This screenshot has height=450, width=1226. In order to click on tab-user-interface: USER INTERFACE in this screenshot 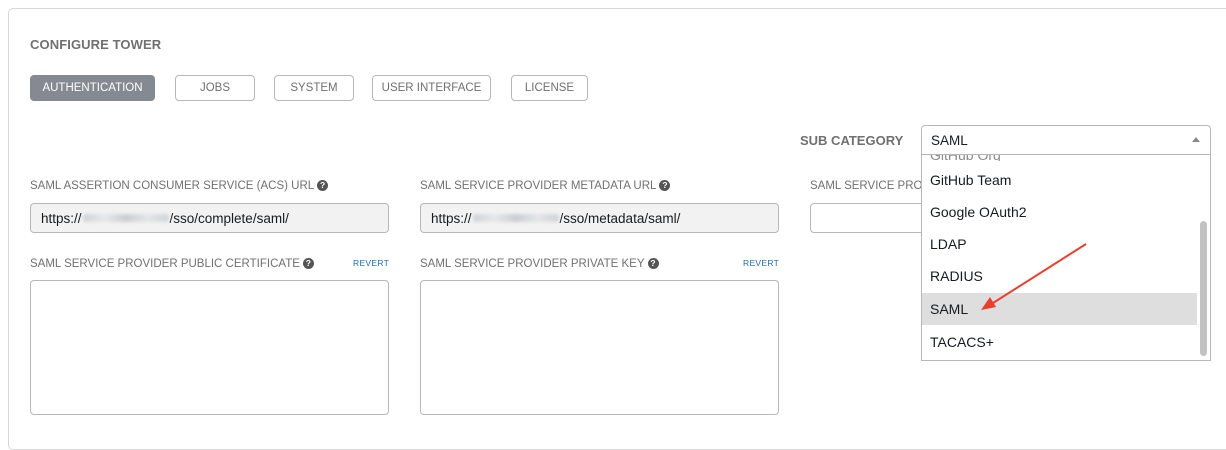, I will do `click(431, 88)`.